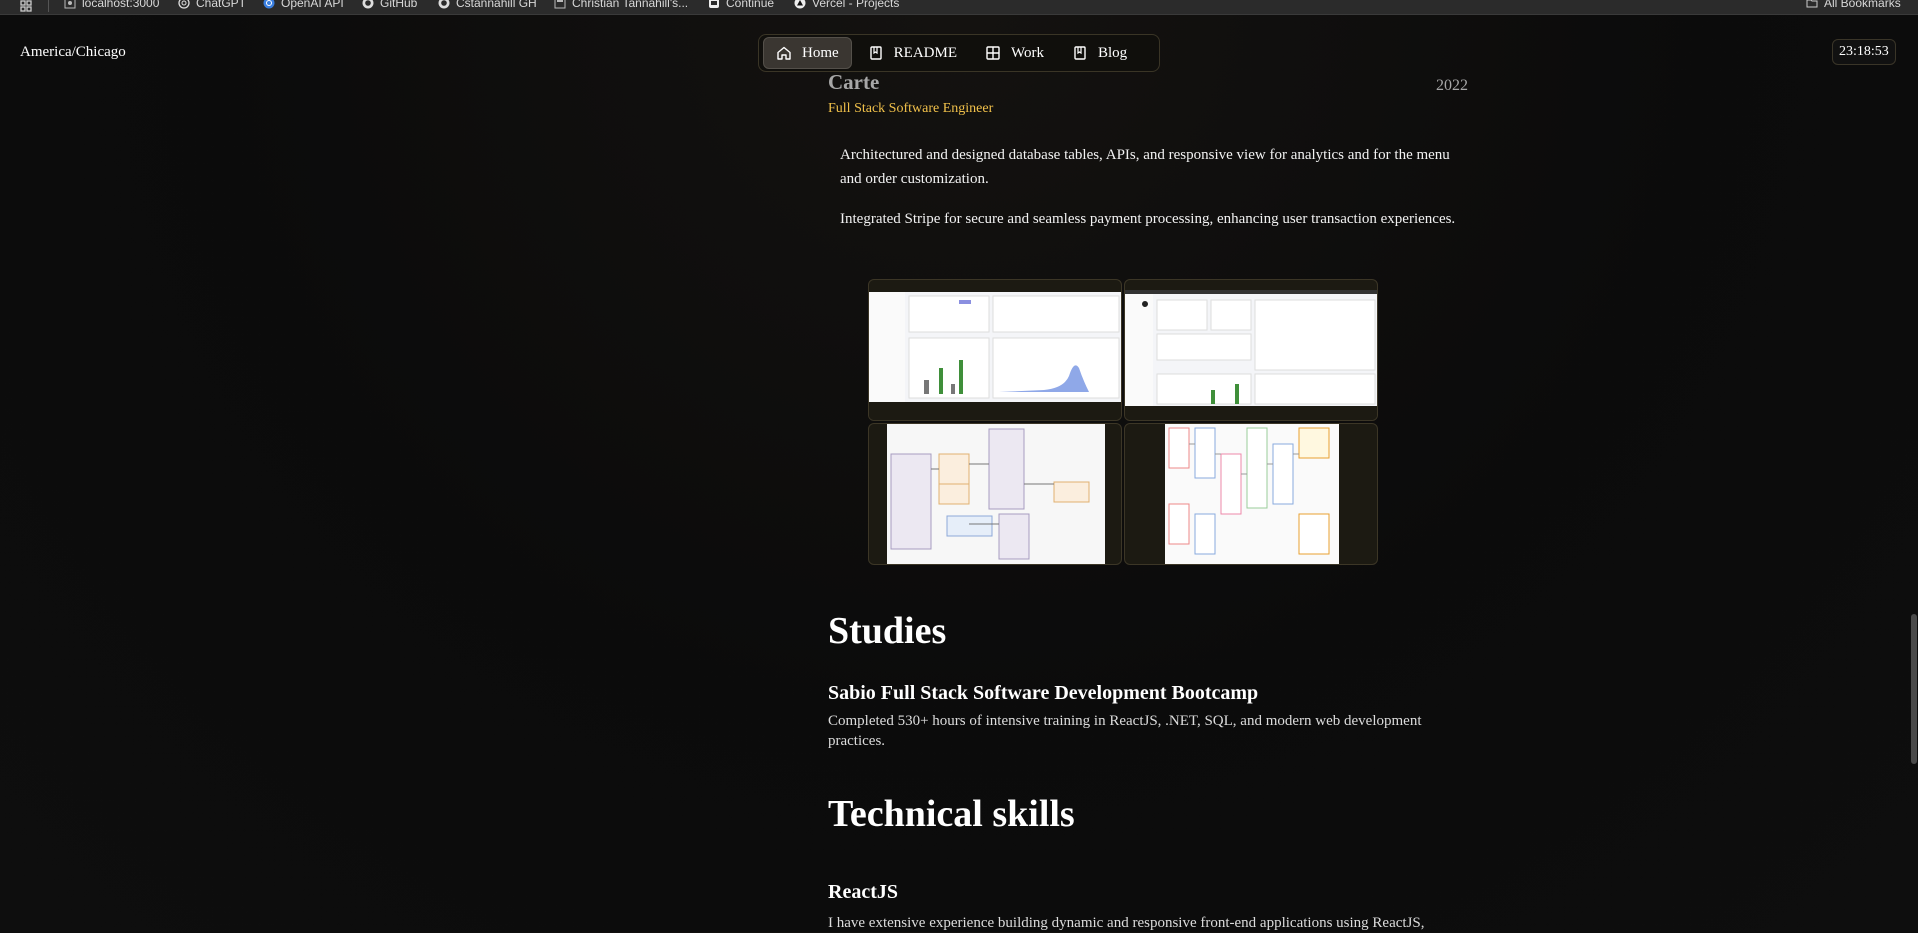  Describe the element at coordinates (70, 4) in the screenshot. I see `globe-icon` at that location.